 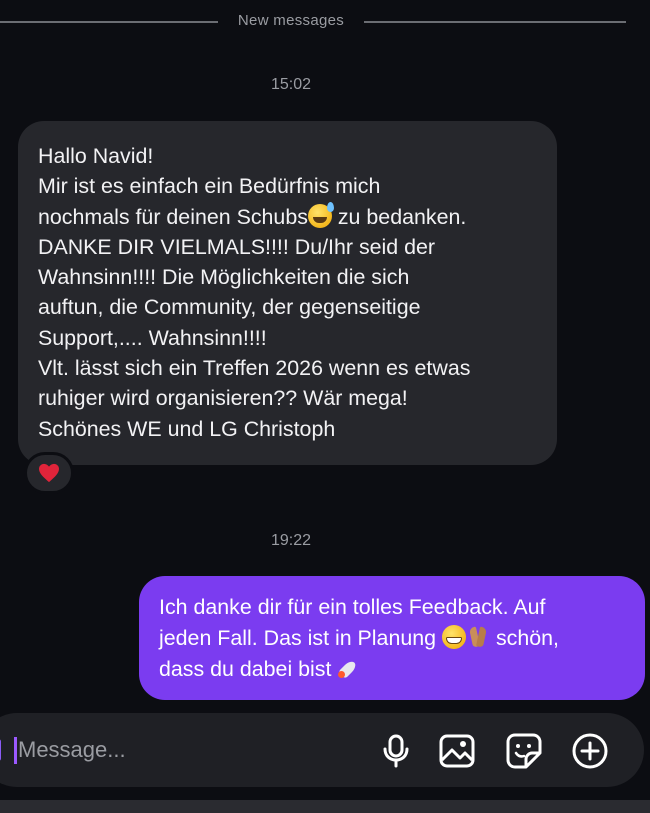 I want to click on plus-icon, so click(x=590, y=751).